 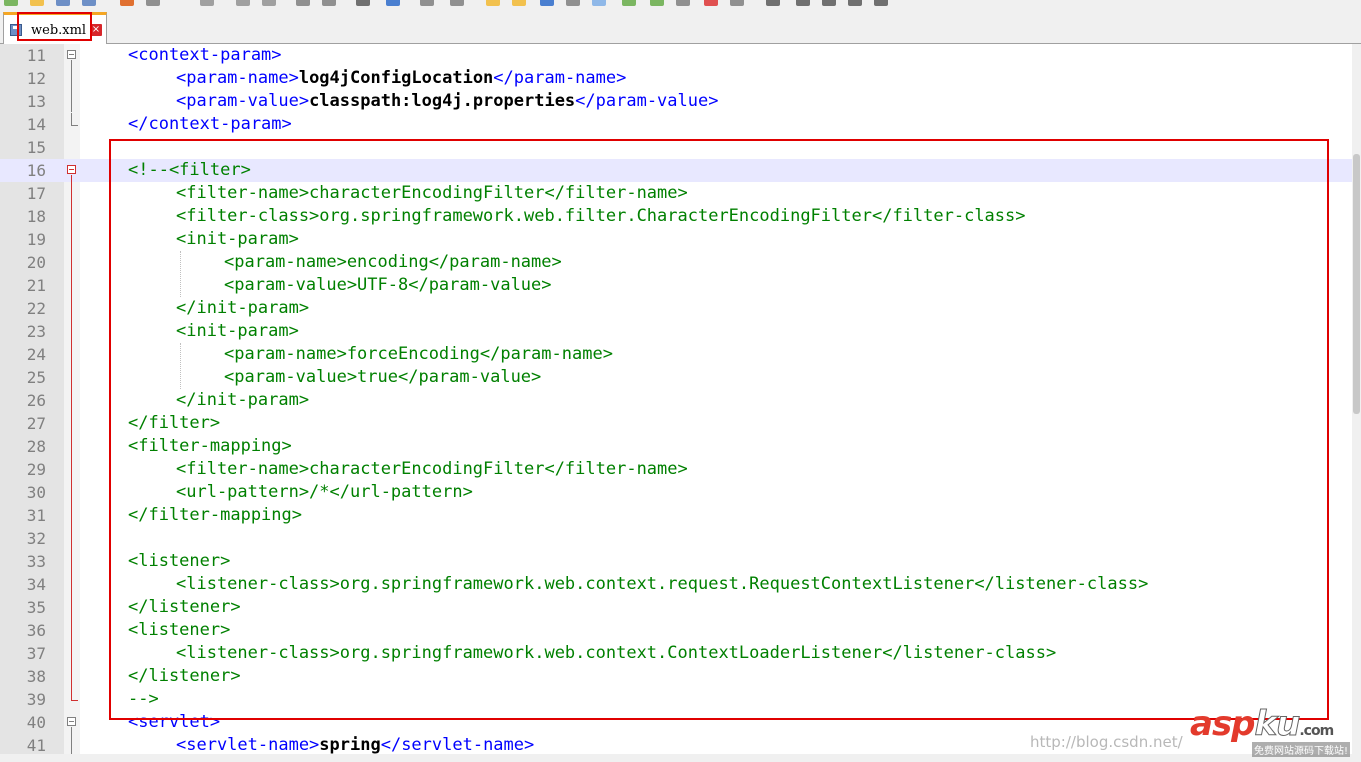 What do you see at coordinates (1277, 724) in the screenshot?
I see `logo-ku: ku` at bounding box center [1277, 724].